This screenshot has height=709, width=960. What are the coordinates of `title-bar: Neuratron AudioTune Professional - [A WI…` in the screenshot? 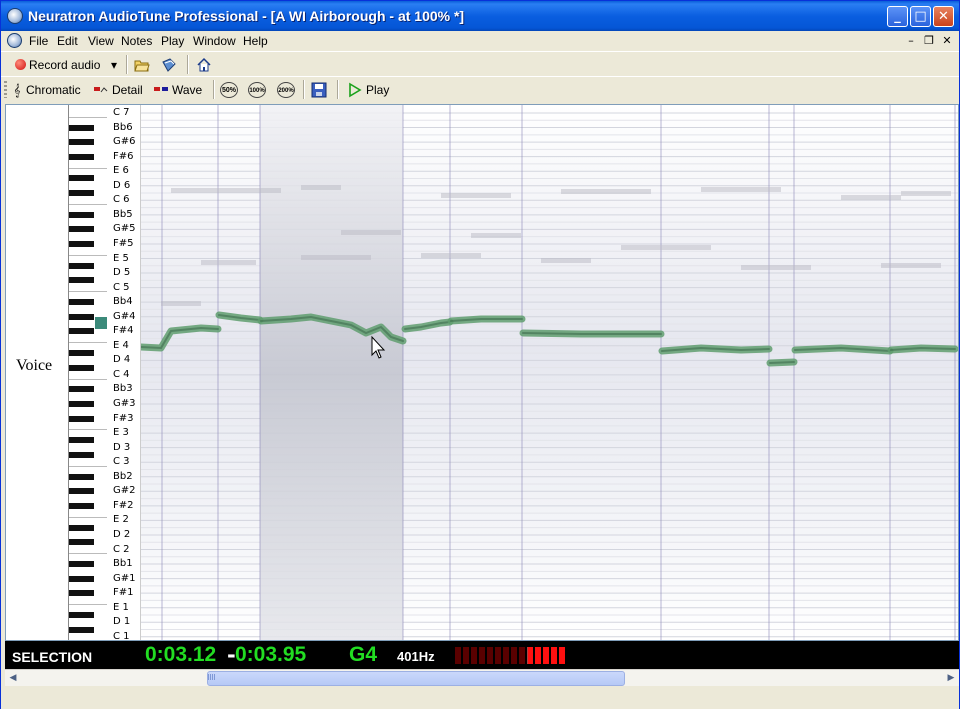 It's located at (480, 16).